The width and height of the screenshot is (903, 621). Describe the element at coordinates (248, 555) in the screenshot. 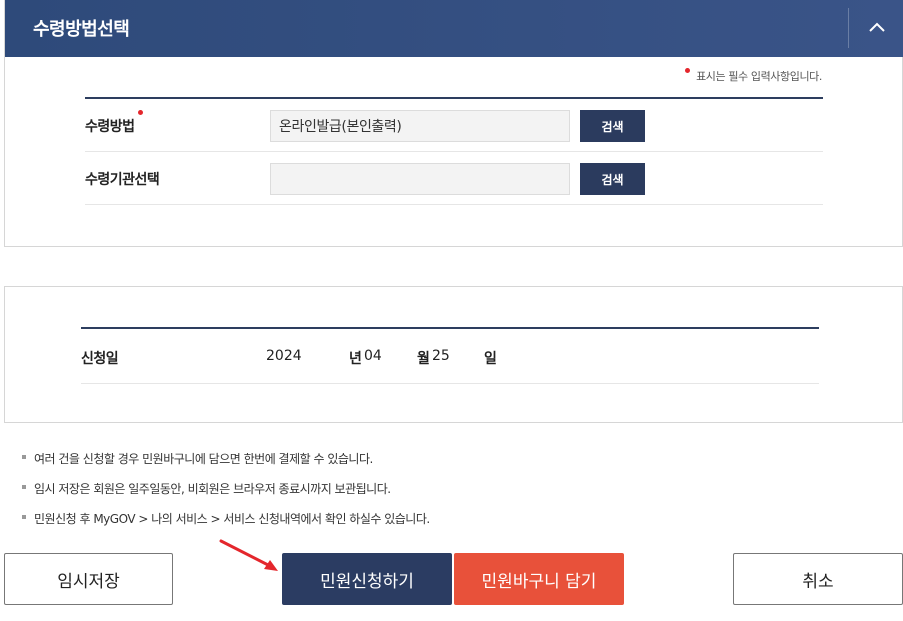

I see `annotation-arrow-icon` at that location.